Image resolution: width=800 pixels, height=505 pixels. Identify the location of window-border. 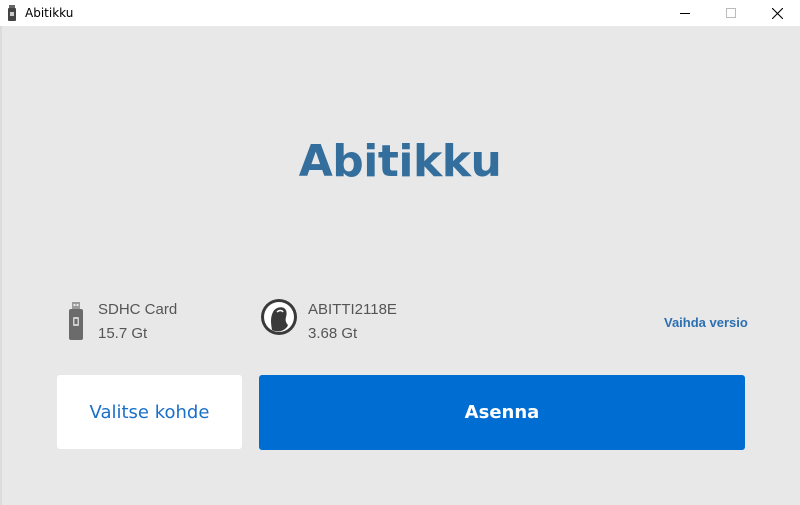
(1, 265).